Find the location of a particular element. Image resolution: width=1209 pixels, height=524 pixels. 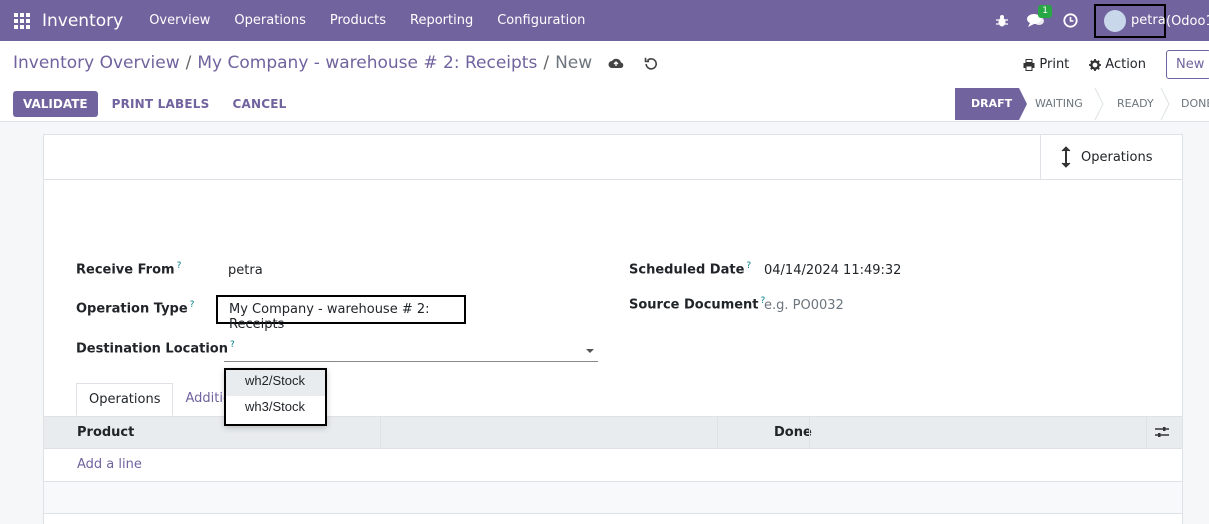

action-label: Action is located at coordinates (1125, 64).